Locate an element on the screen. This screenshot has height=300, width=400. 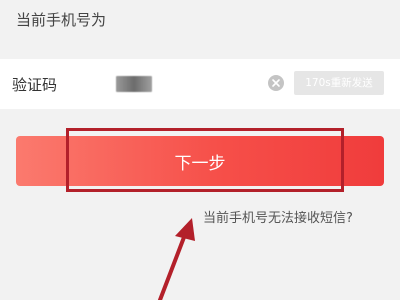
annotation-arrow is located at coordinates (176, 259).